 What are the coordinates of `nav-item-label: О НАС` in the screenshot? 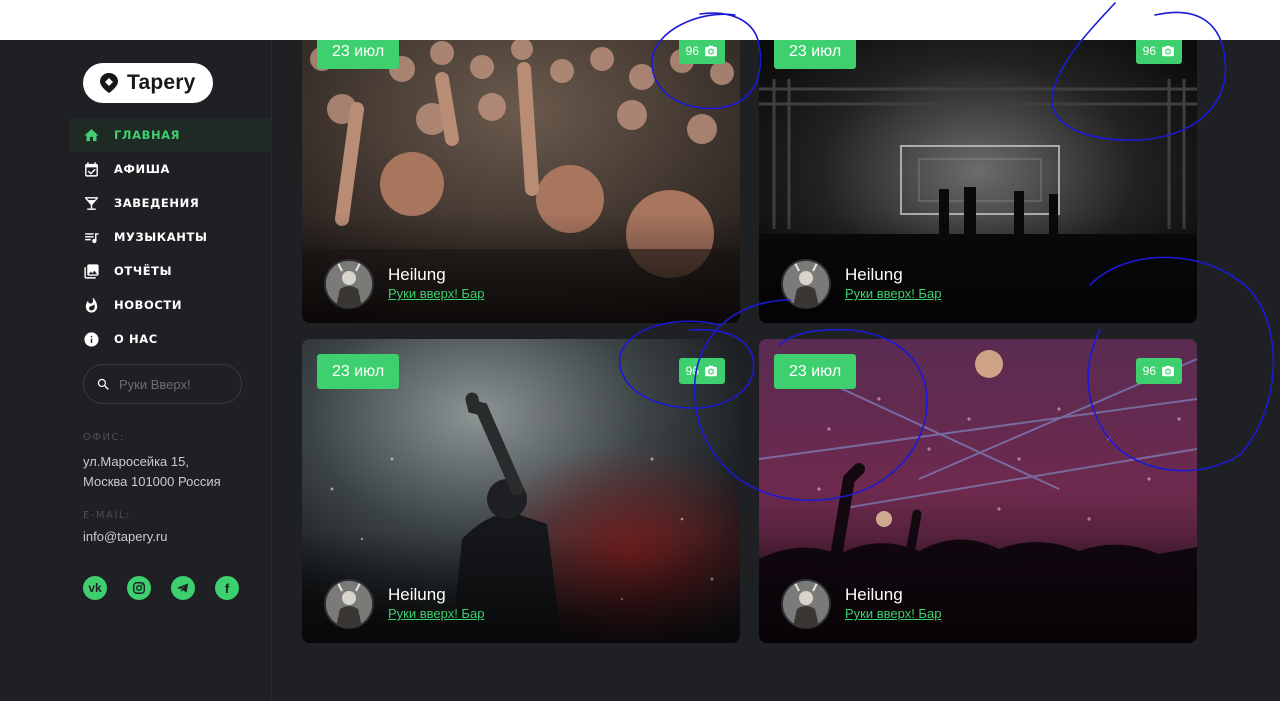 It's located at (136, 339).